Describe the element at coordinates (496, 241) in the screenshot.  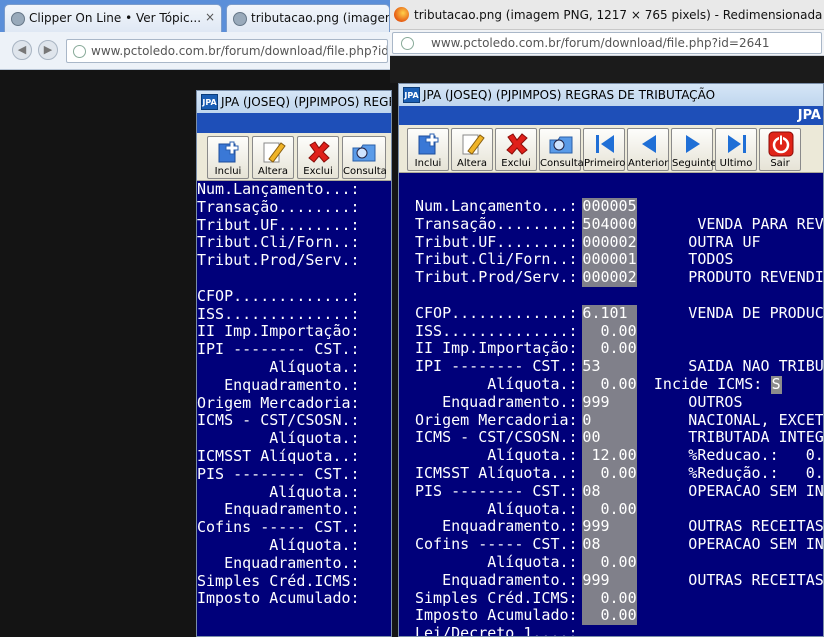
I see `field-label: Tribut.UF........:` at that location.